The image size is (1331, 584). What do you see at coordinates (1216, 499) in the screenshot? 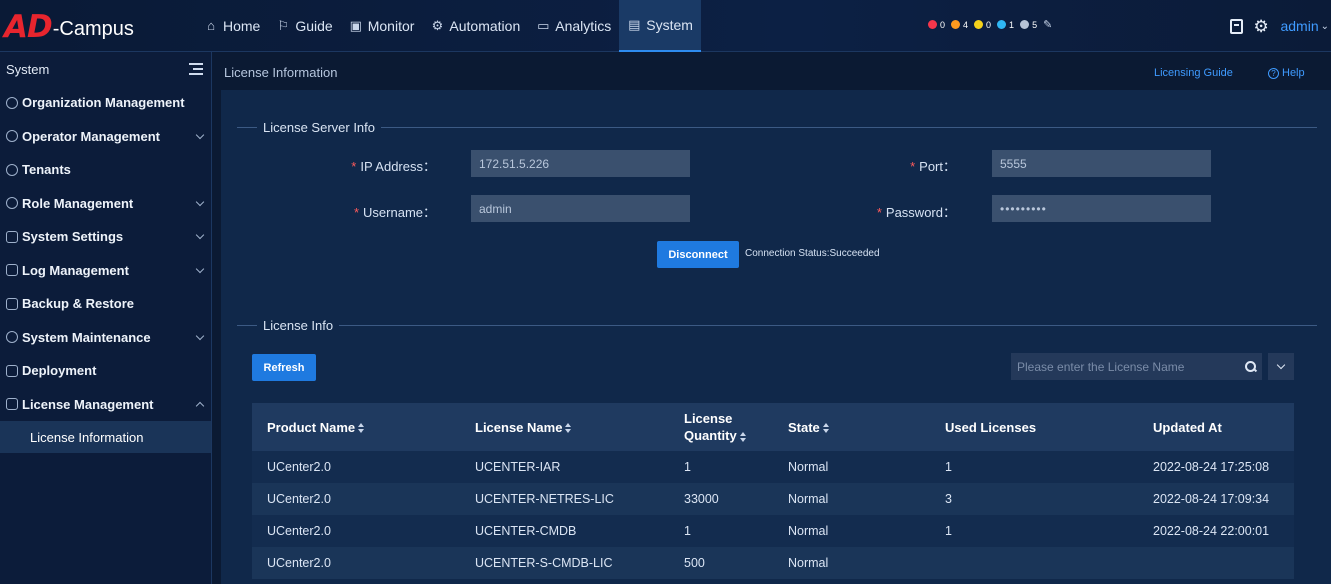
I see `updated-at-cell: 2022-08-24 17:09:34` at bounding box center [1216, 499].